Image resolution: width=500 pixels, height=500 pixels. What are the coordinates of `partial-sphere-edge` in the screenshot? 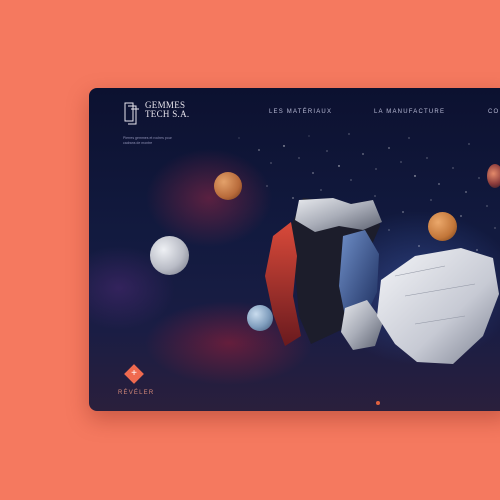 It's located at (493, 176).